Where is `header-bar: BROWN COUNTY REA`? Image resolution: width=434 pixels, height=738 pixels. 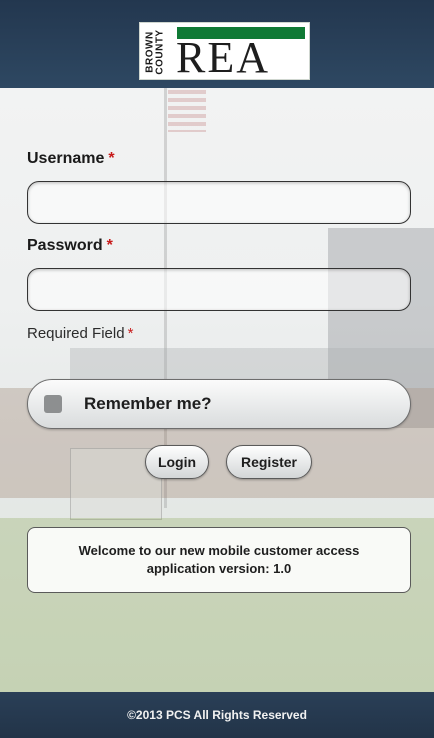
header-bar: BROWN COUNTY REA is located at coordinates (217, 44).